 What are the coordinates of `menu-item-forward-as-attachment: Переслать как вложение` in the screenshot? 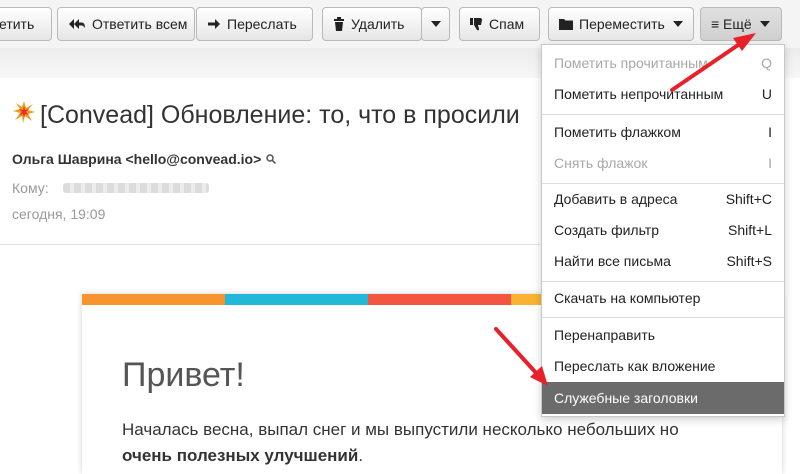 It's located at (663, 366).